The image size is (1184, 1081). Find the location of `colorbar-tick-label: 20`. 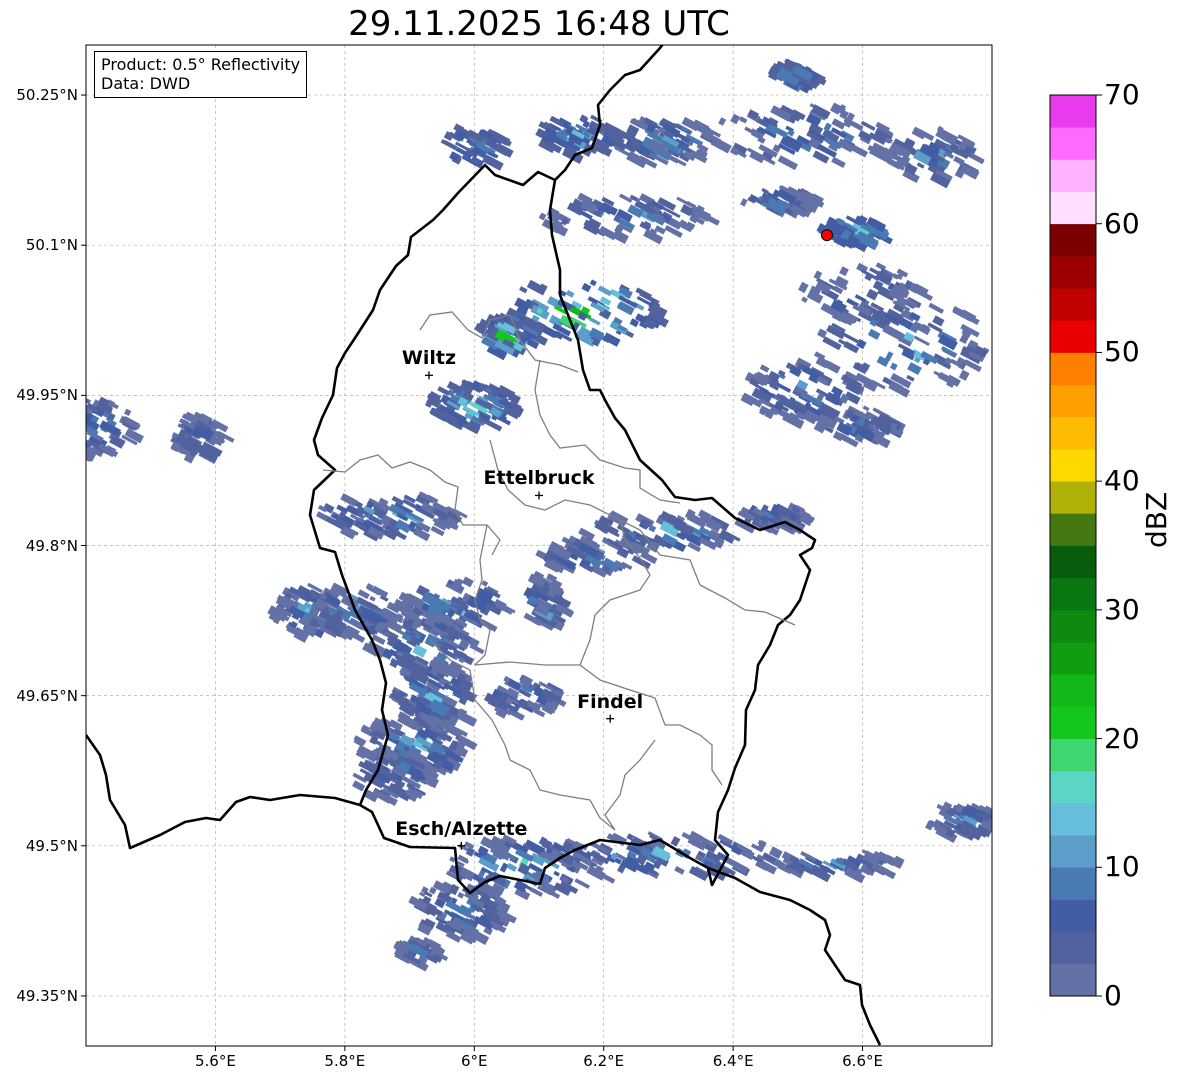

colorbar-tick-label: 20 is located at coordinates (1122, 738).